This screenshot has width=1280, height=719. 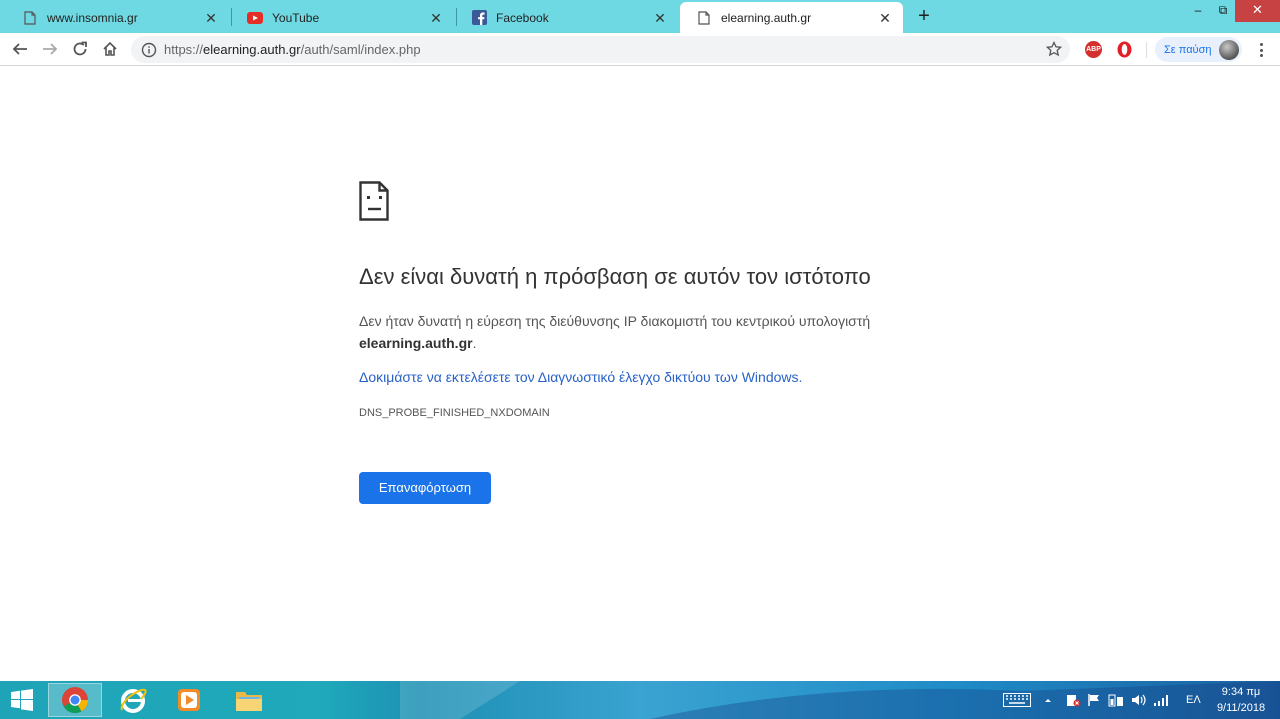 I want to click on system-clock: 9:34 πμ 9/11/2018, so click(x=1241, y=700).